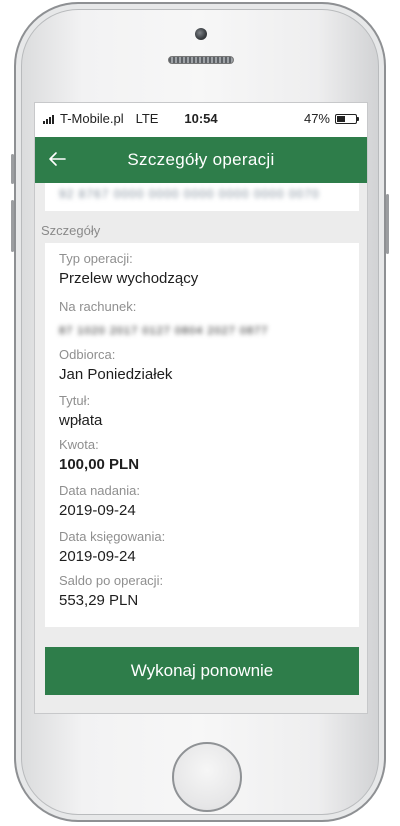  Describe the element at coordinates (75, 400) in the screenshot. I see `field-label: Tytuł:` at that location.